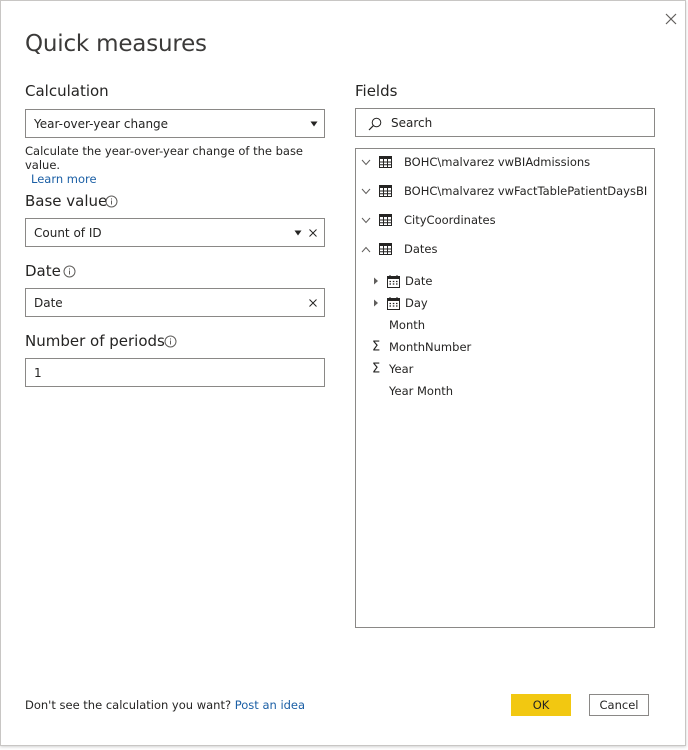 This screenshot has width=688, height=750. I want to click on search-input: Search, so click(505, 122).